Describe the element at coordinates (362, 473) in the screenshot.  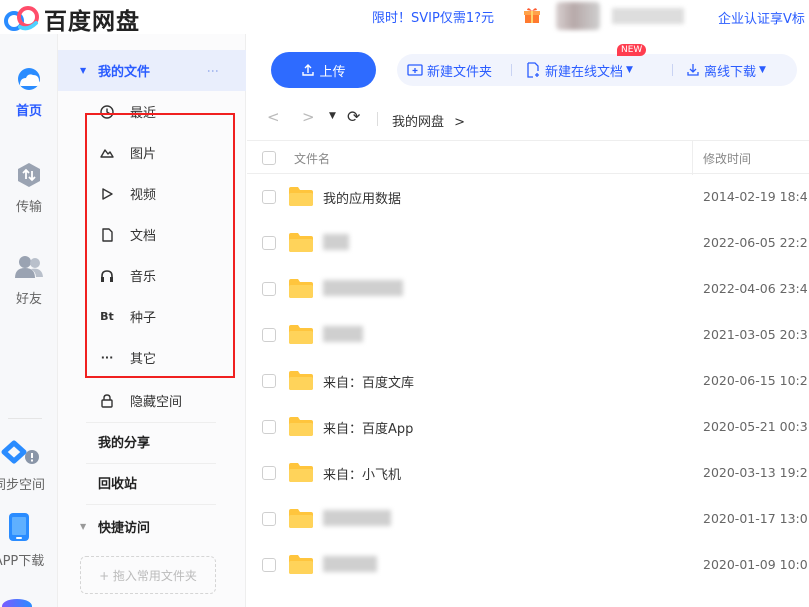
I see `file-name: 来自：小飞机` at that location.